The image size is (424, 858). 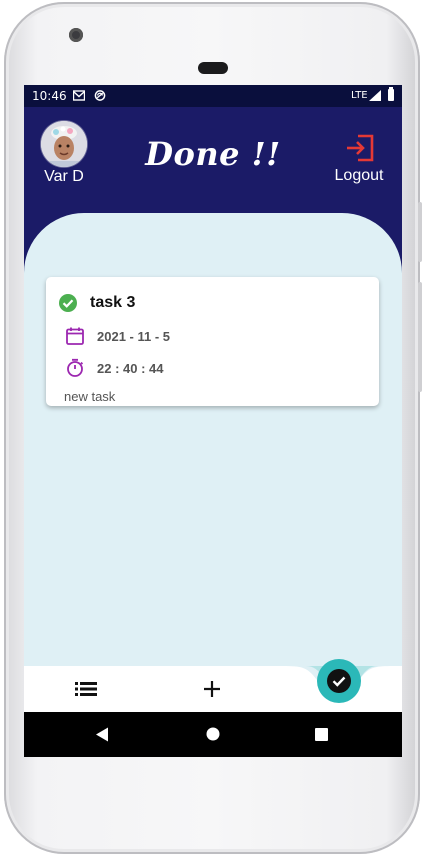 What do you see at coordinates (420, 232) in the screenshot?
I see `power-button` at bounding box center [420, 232].